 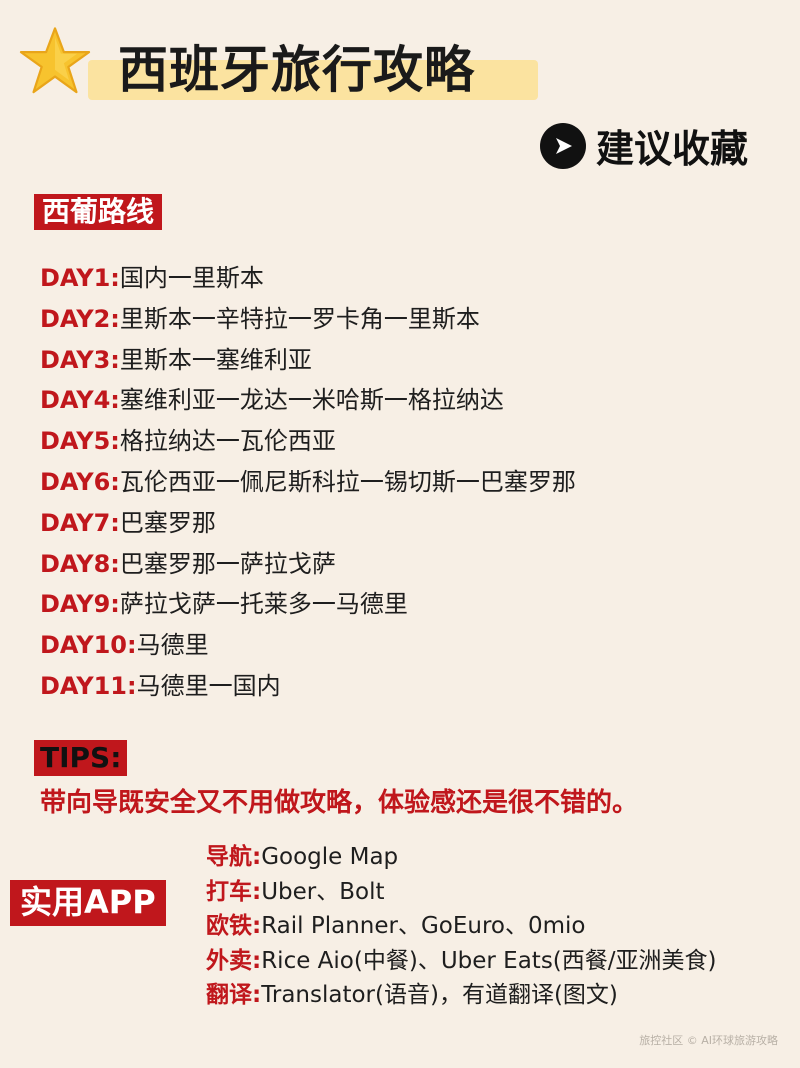 I want to click on day-route: 塞维利亚一龙达一米哈斯一格拉纳达, so click(x=311, y=400).